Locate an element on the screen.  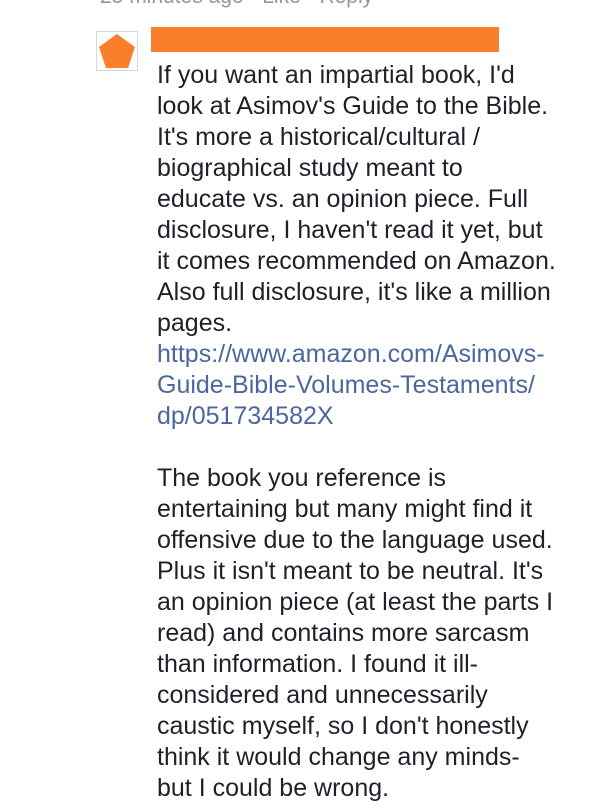
author-name-redacted is located at coordinates (325, 39).